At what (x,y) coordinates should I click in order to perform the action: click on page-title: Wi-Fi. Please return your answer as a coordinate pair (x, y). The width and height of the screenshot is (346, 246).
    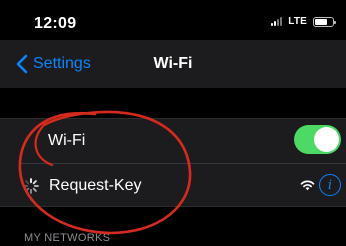
    Looking at the image, I should click on (173, 63).